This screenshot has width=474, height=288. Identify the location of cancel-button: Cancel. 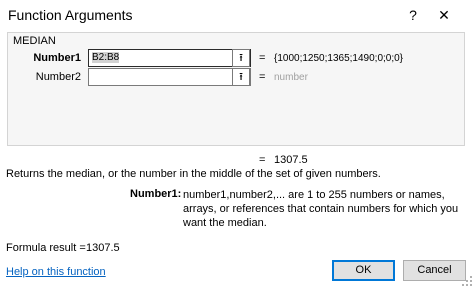
(434, 270).